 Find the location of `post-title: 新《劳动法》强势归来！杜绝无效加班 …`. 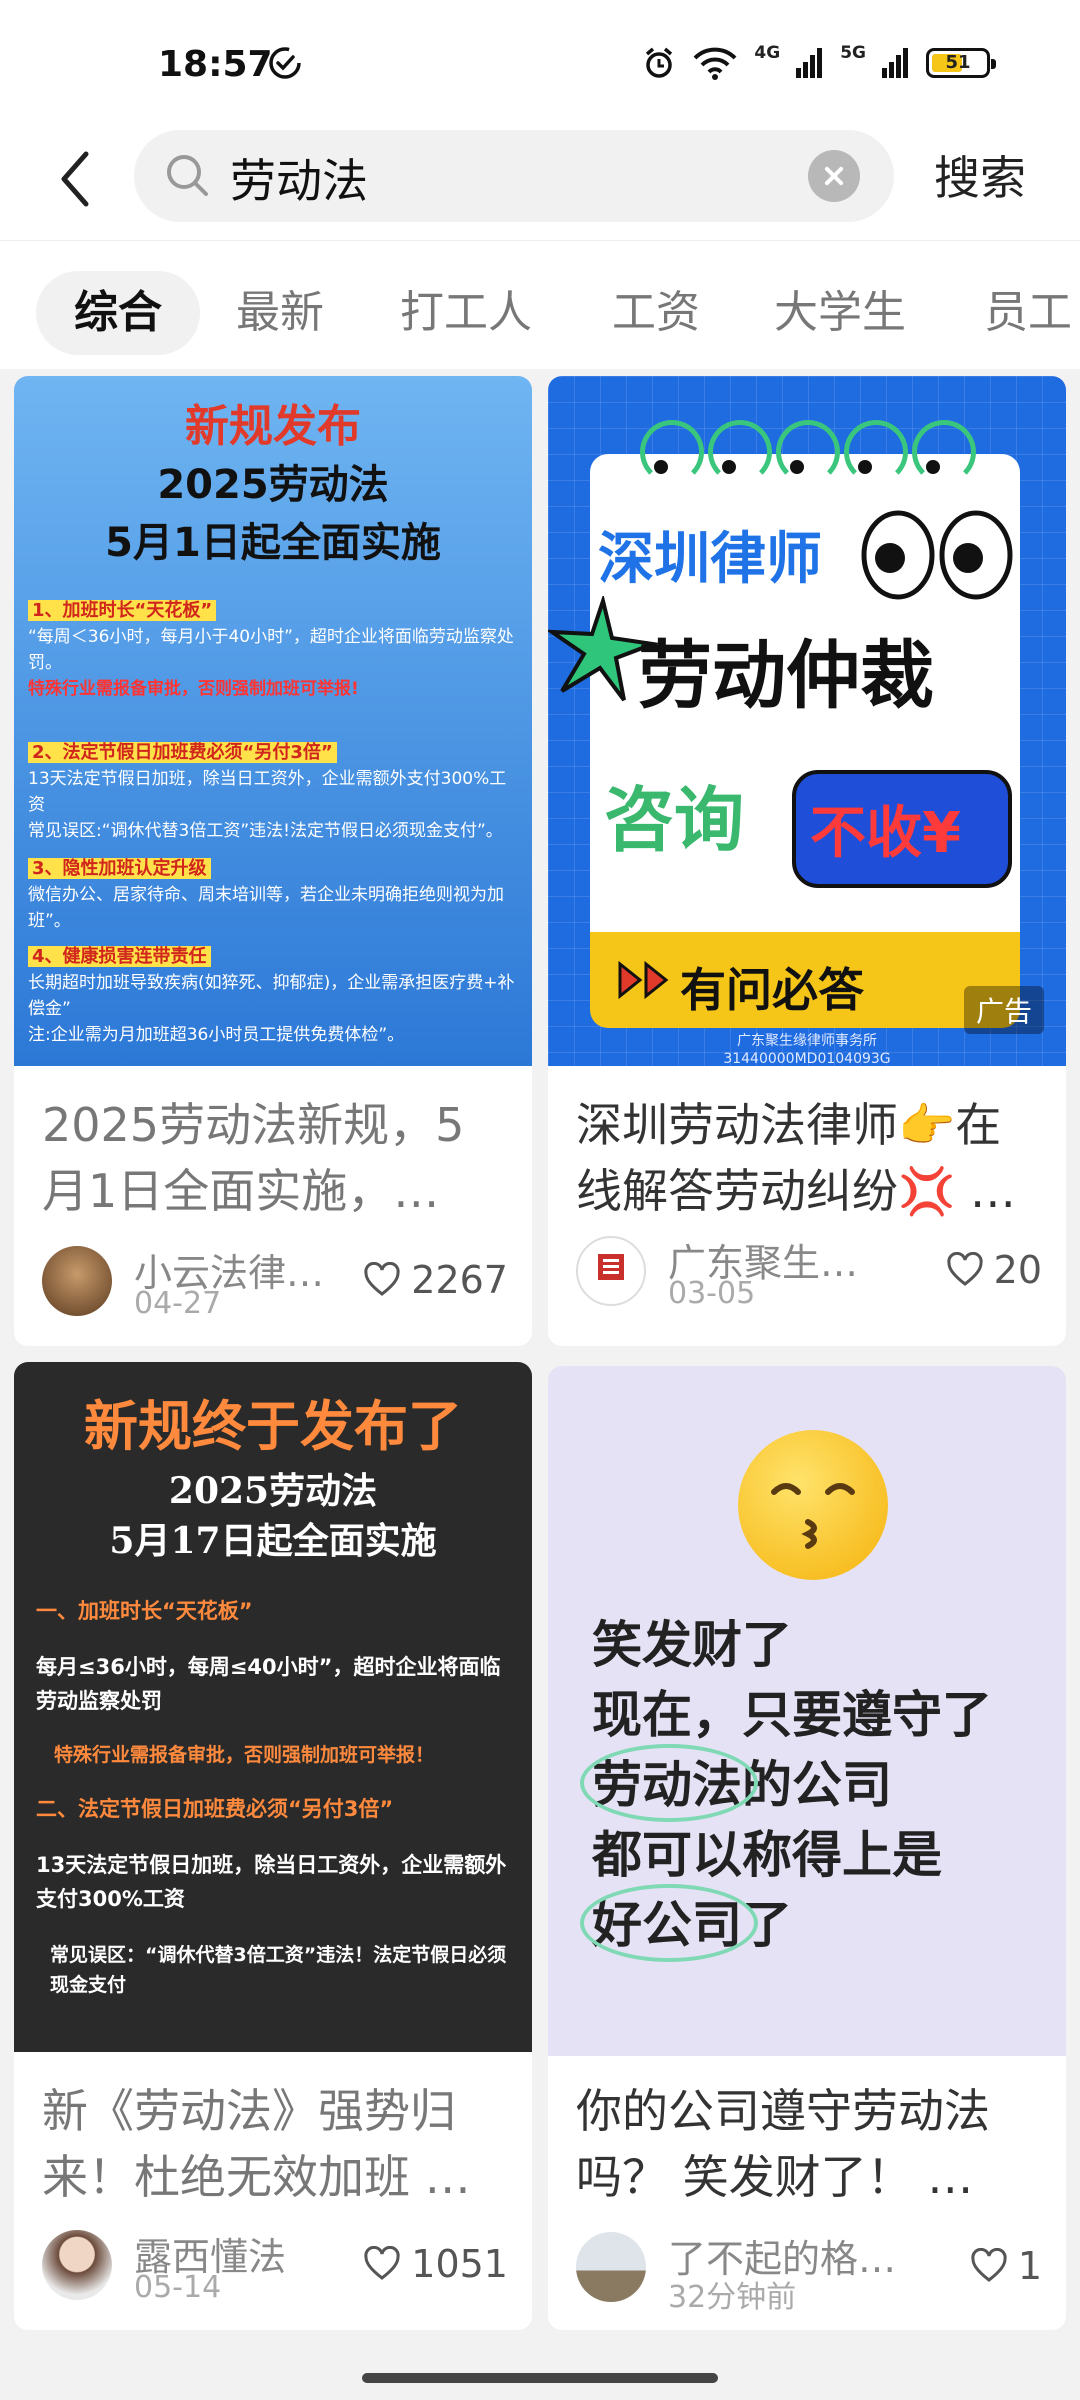

post-title: 新《劳动法》强势归来！杜绝无效加班 … is located at coordinates (275, 2144).